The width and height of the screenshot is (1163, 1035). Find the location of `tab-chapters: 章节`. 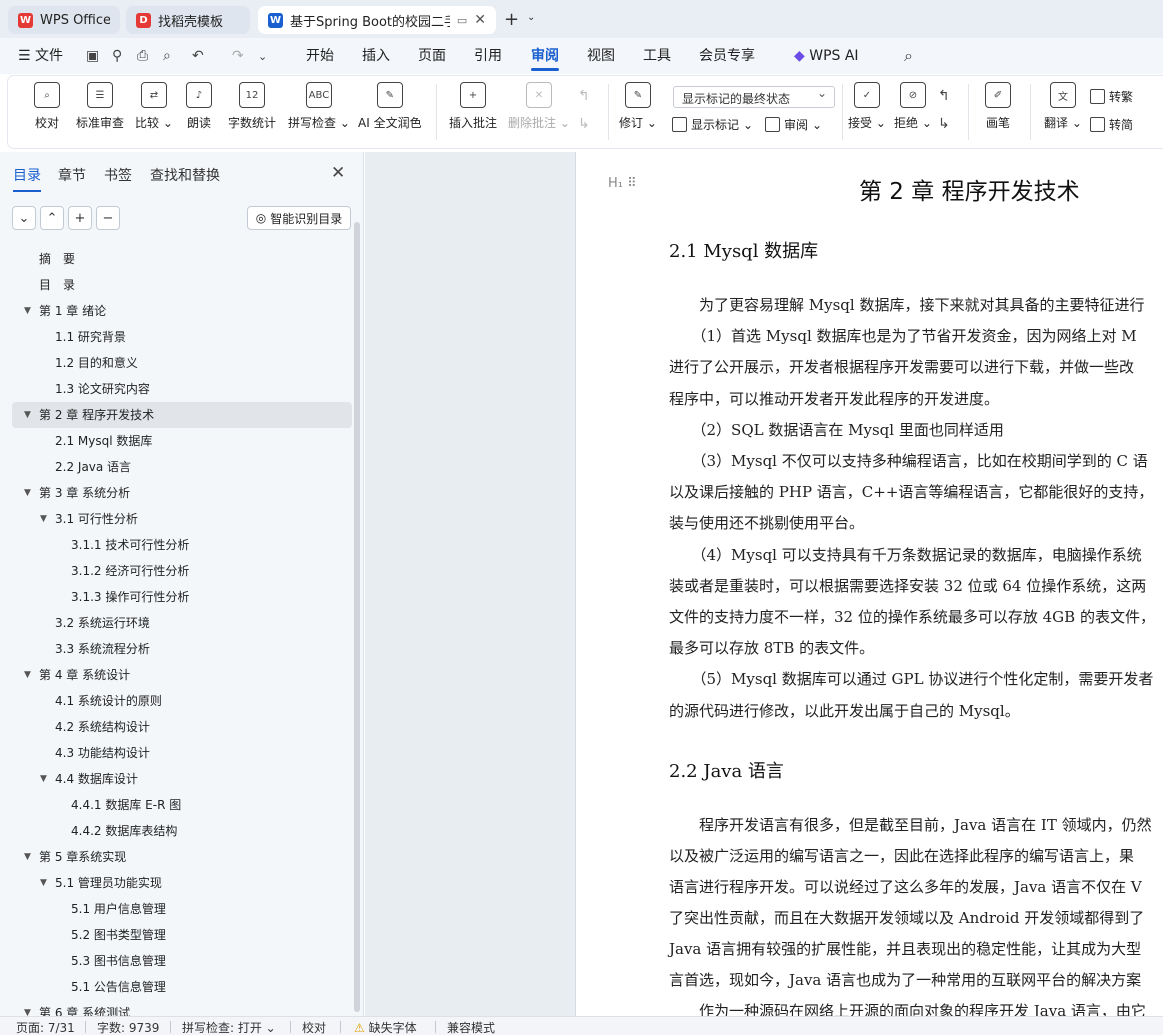

tab-chapters: 章节 is located at coordinates (72, 175).